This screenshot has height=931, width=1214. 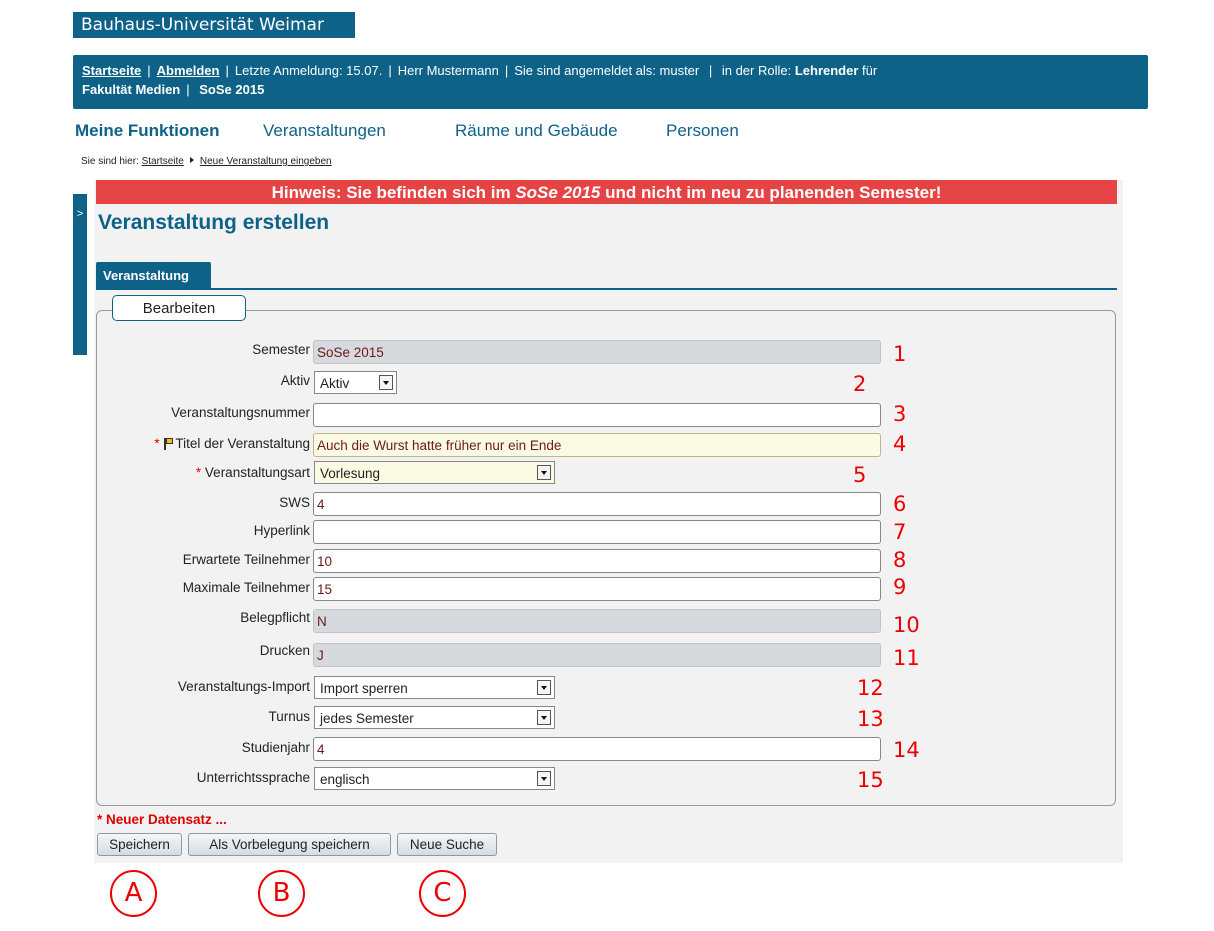 I want to click on unterrichtssprache-select: englisch, so click(x=434, y=778).